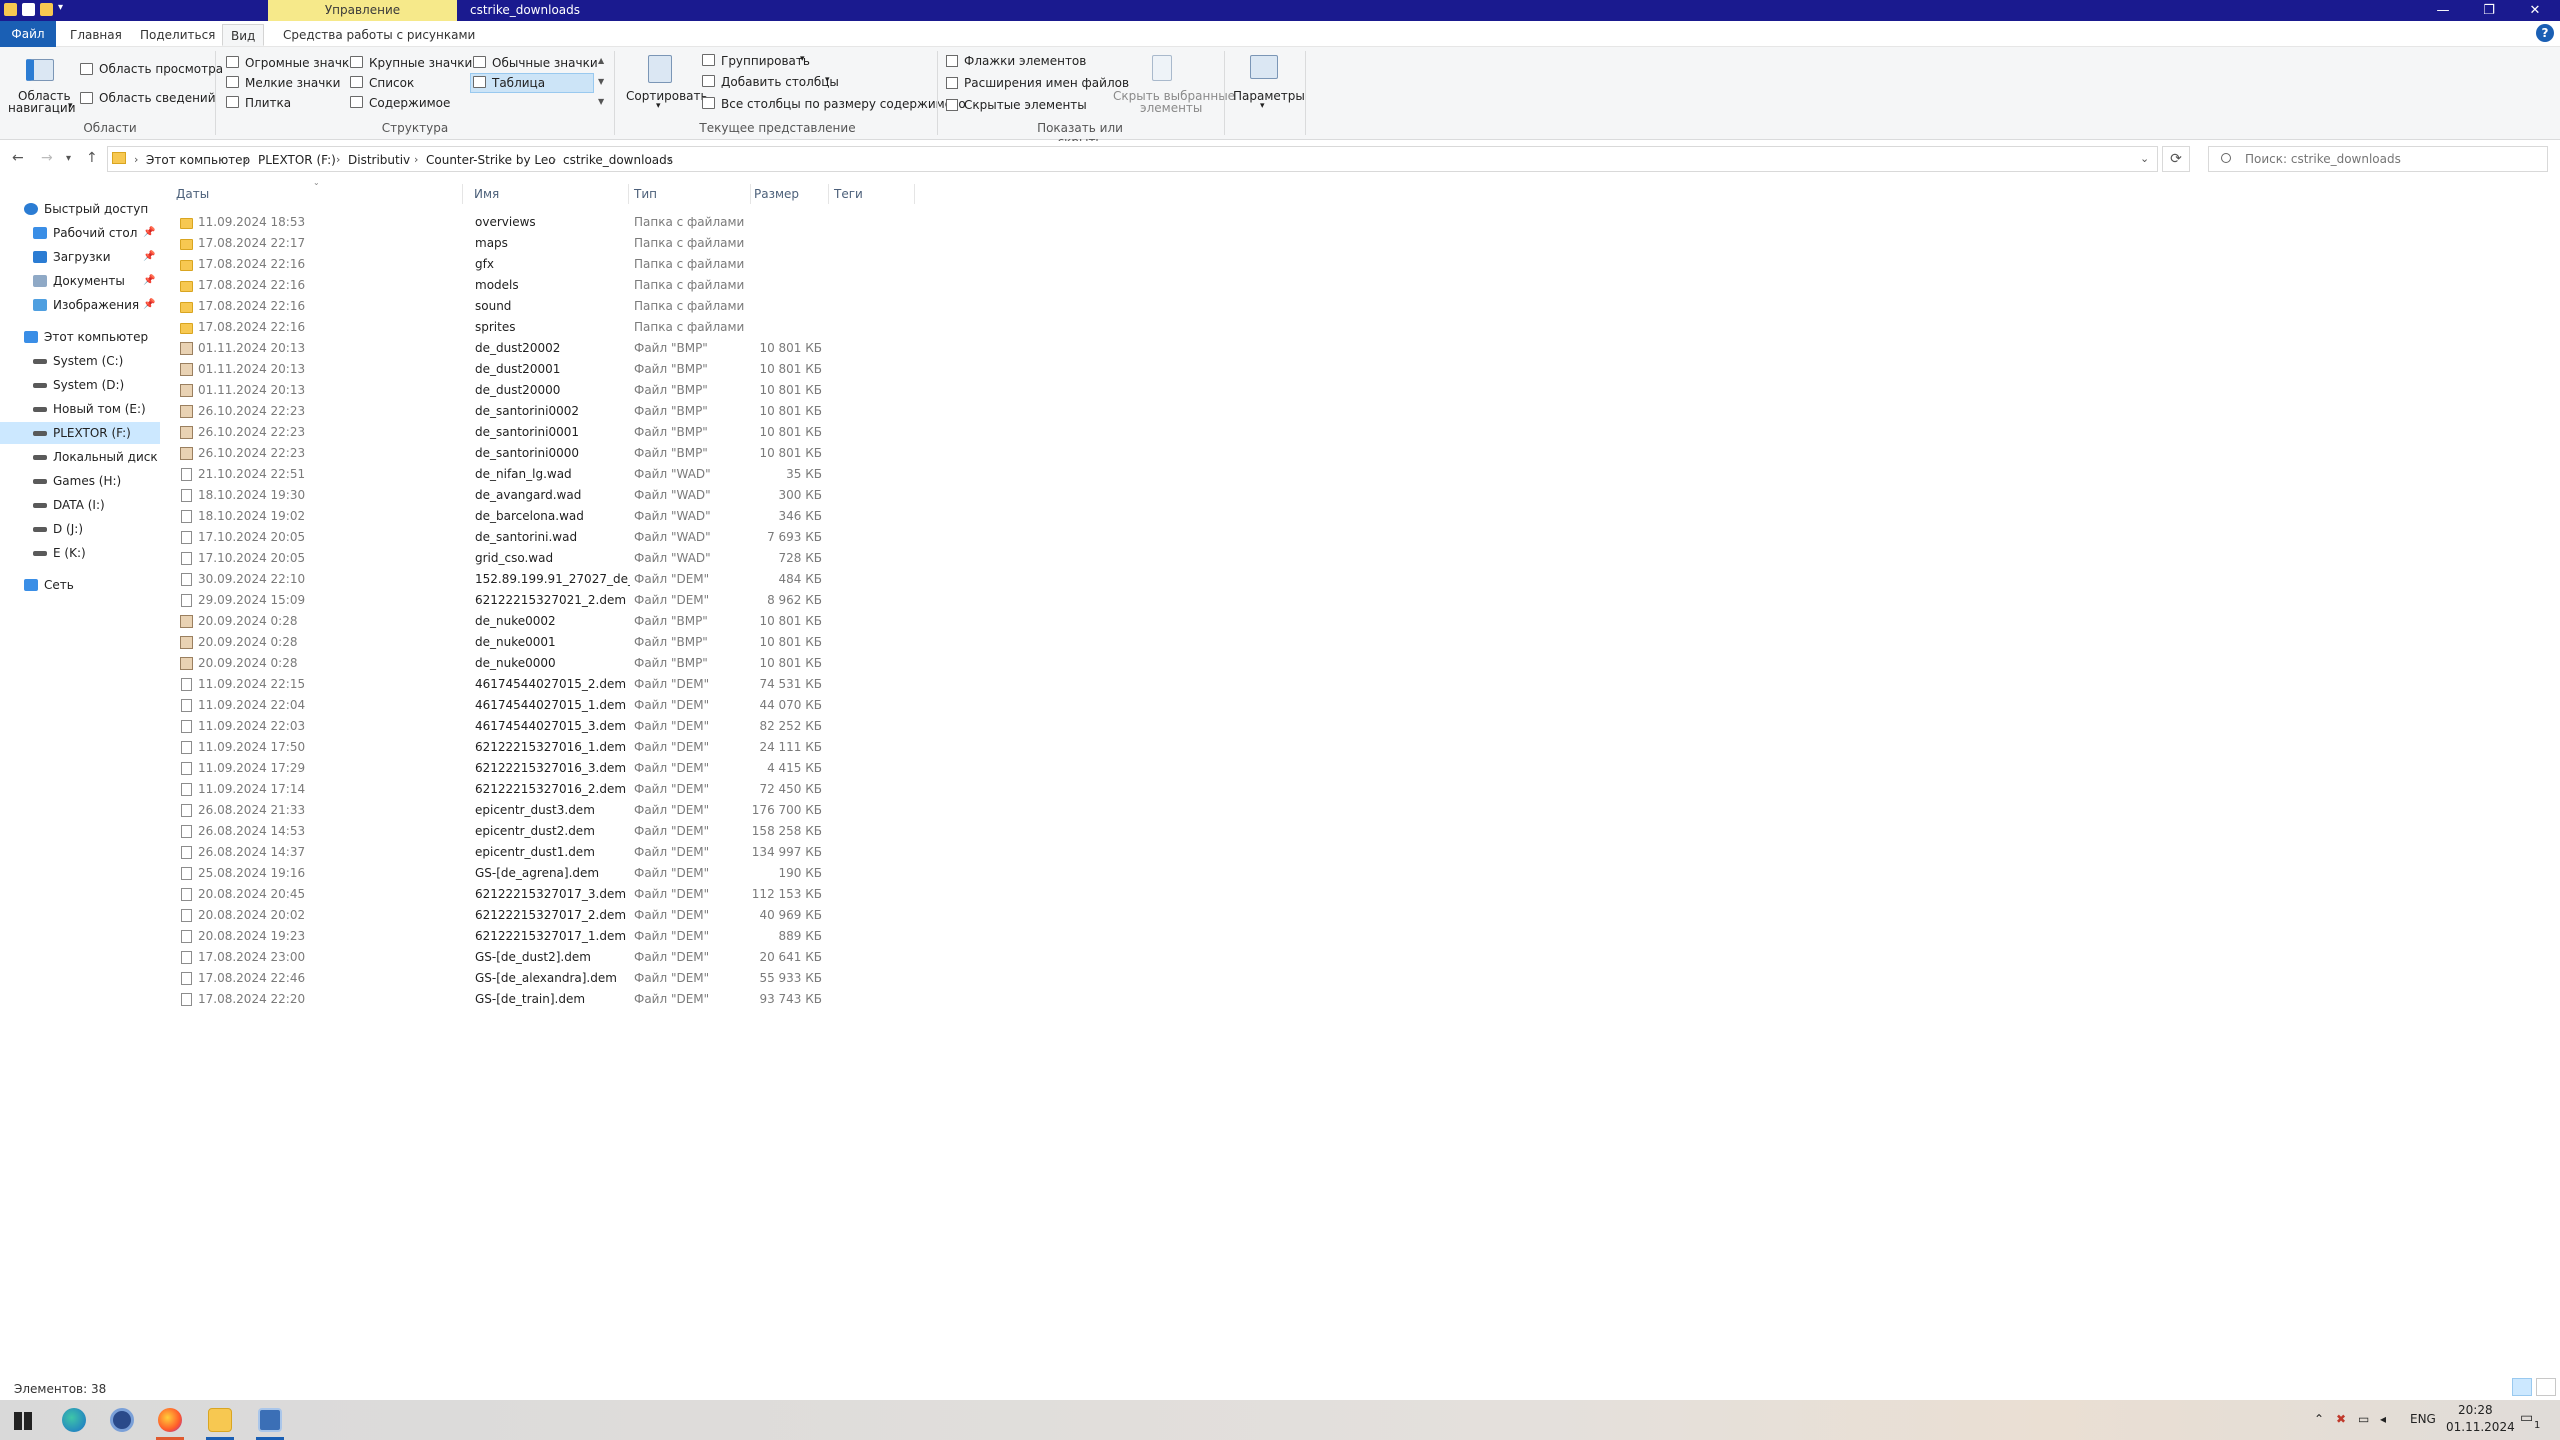 The image size is (2560, 1440). What do you see at coordinates (601, 101) in the screenshot?
I see `layout-expand-icon: ▼` at bounding box center [601, 101].